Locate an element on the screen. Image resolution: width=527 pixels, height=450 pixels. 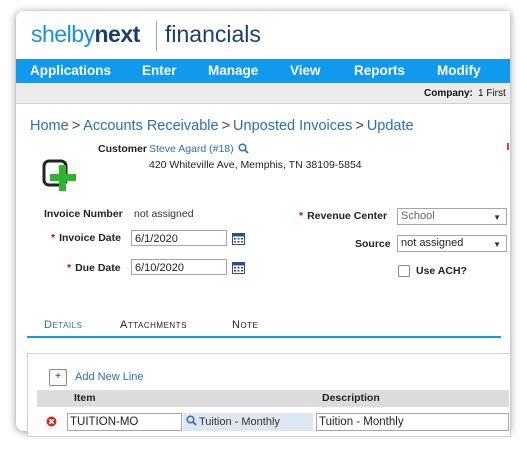
tab-attachments: Attachments is located at coordinates (153, 325).